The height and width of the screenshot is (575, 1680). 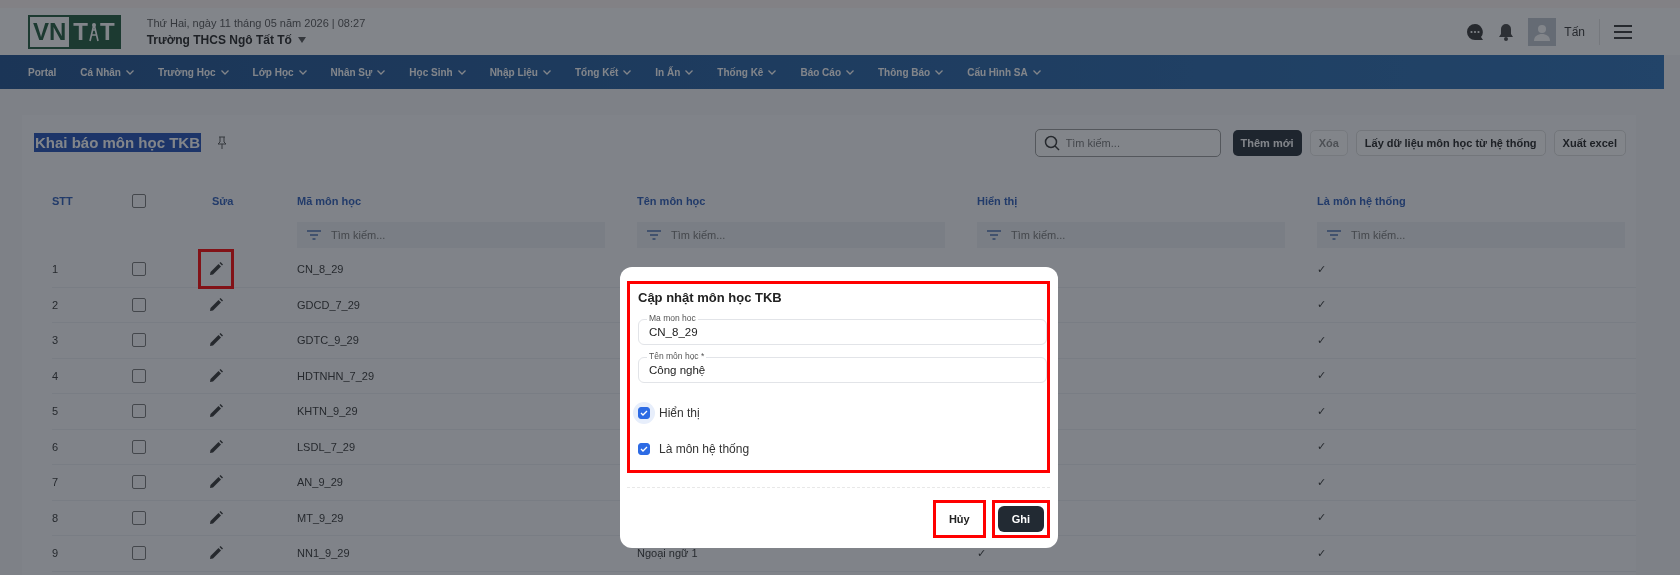 I want to click on checkbox-label: Hiển thị, so click(x=679, y=413).